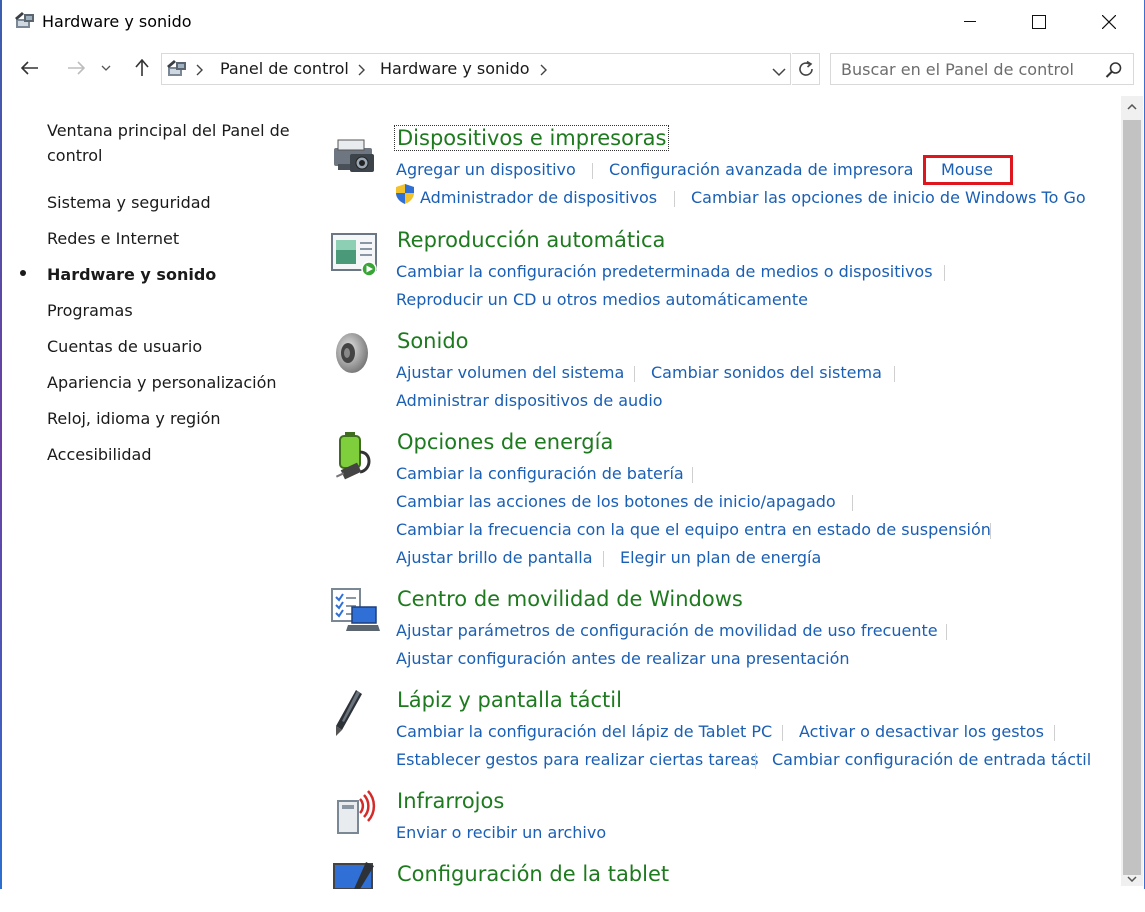 Image resolution: width=1145 pixels, height=912 pixels. What do you see at coordinates (134, 418) in the screenshot?
I see `sidebar-item-clock-region: Reloj, idioma y región` at bounding box center [134, 418].